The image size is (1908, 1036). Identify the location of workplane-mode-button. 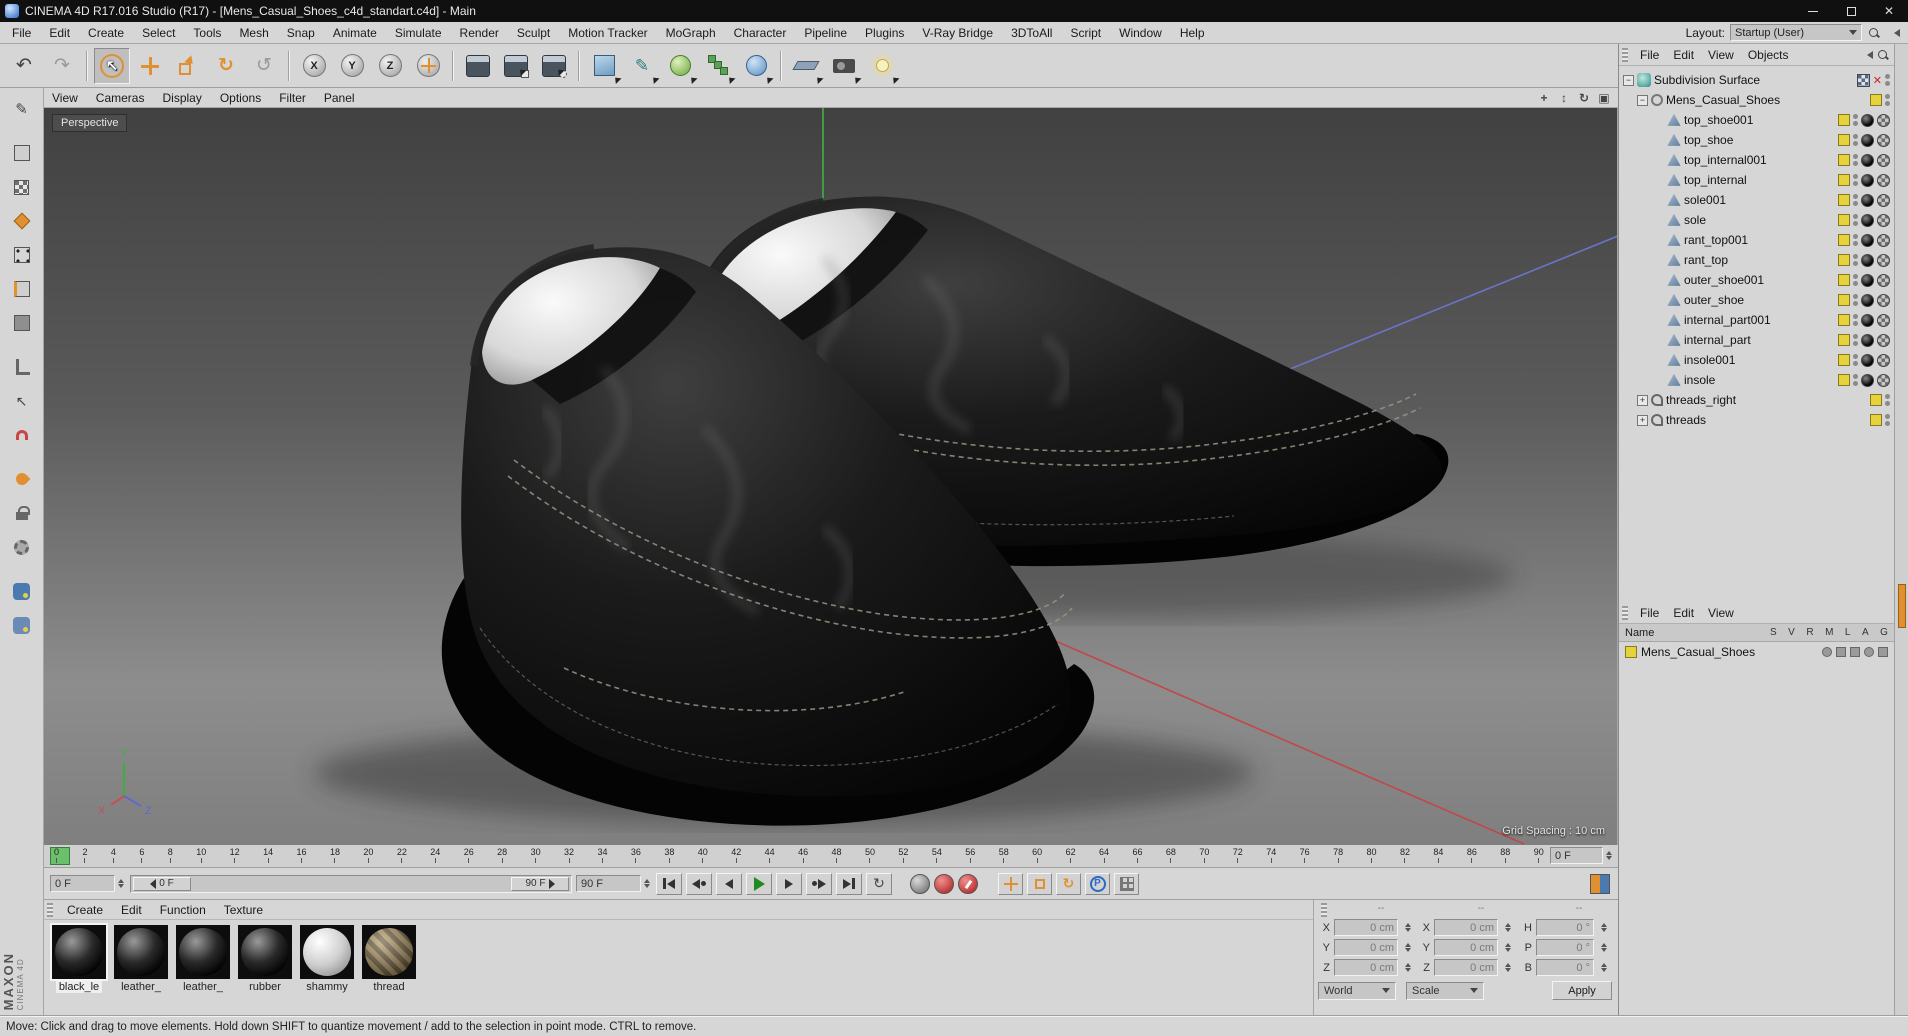
(22, 221).